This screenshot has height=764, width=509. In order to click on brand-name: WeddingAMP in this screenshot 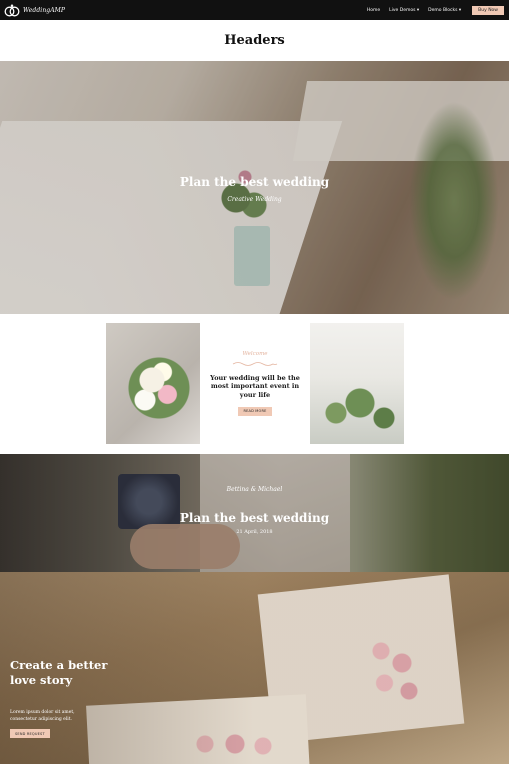, I will do `click(44, 10)`.